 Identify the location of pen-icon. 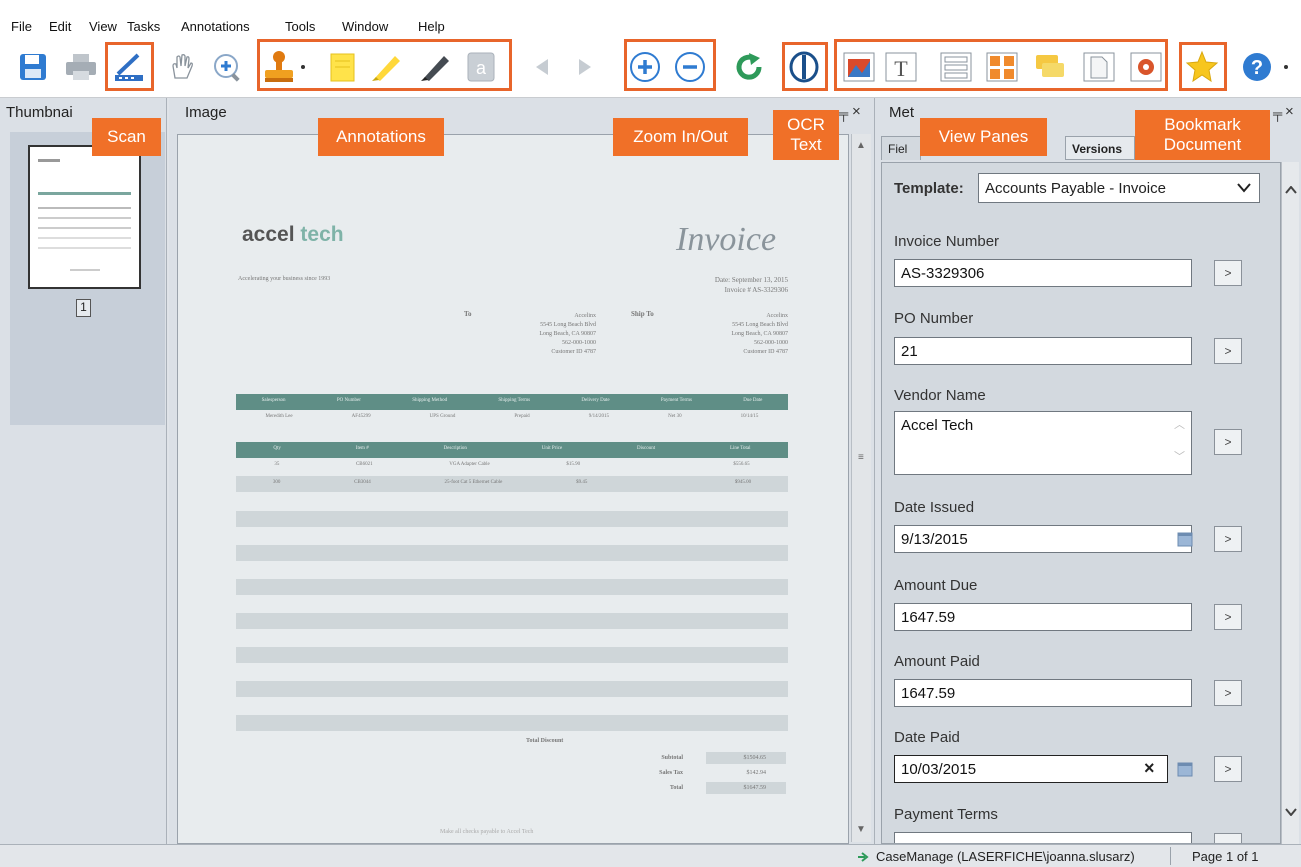
(436, 67).